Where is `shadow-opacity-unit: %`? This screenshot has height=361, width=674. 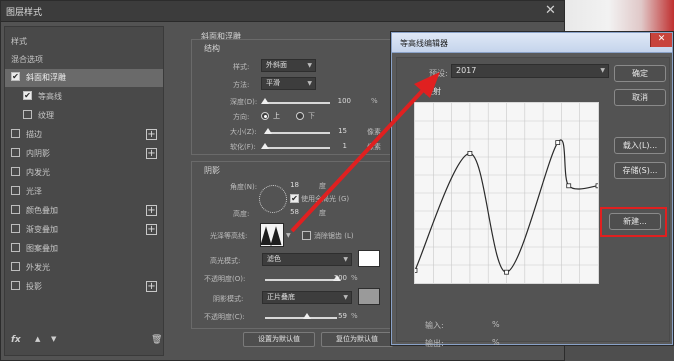 shadow-opacity-unit: % is located at coordinates (354, 316).